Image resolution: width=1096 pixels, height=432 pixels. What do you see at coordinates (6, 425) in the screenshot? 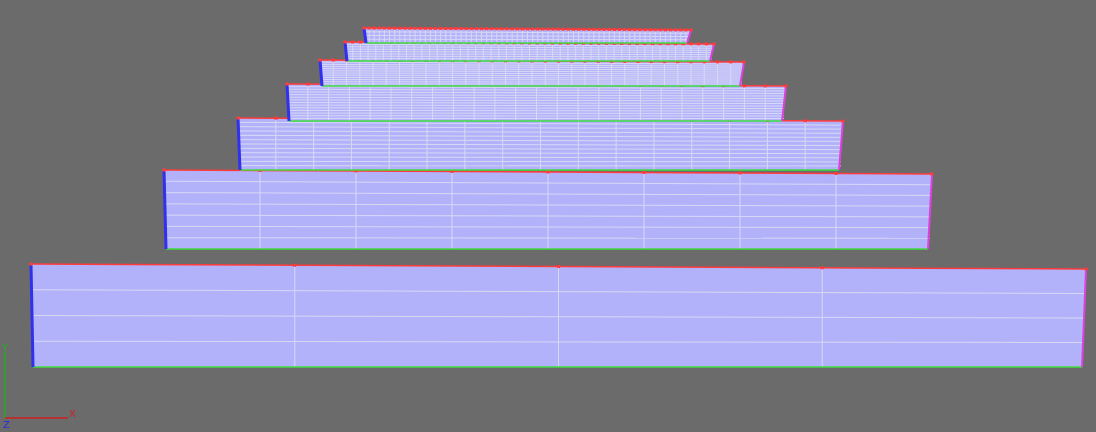
I see `z-axis-label: Z` at bounding box center [6, 425].